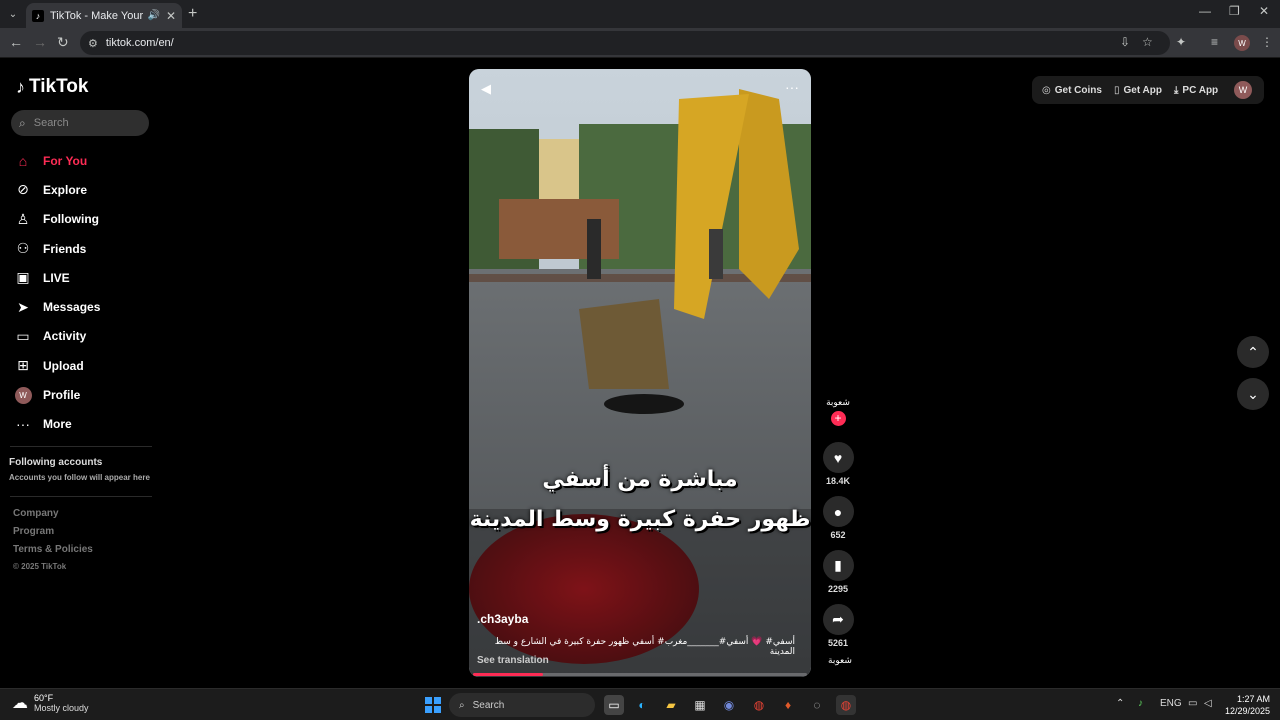 The height and width of the screenshot is (720, 1280). I want to click on install-app-icon: ⇩, so click(1125, 42).